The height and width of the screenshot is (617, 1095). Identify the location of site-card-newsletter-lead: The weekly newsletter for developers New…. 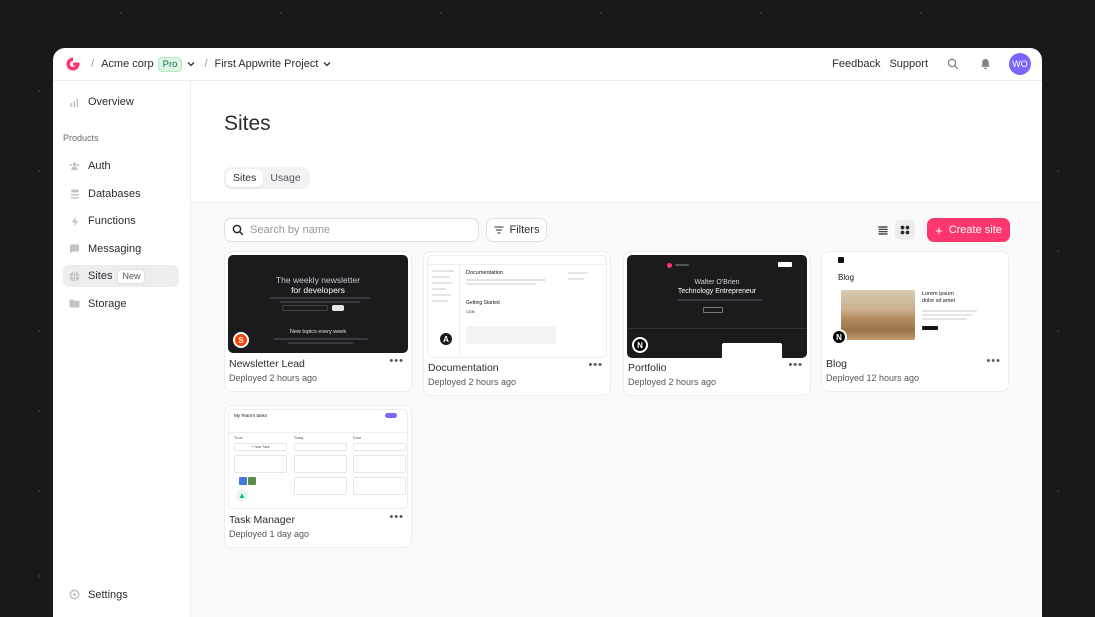
(318, 321).